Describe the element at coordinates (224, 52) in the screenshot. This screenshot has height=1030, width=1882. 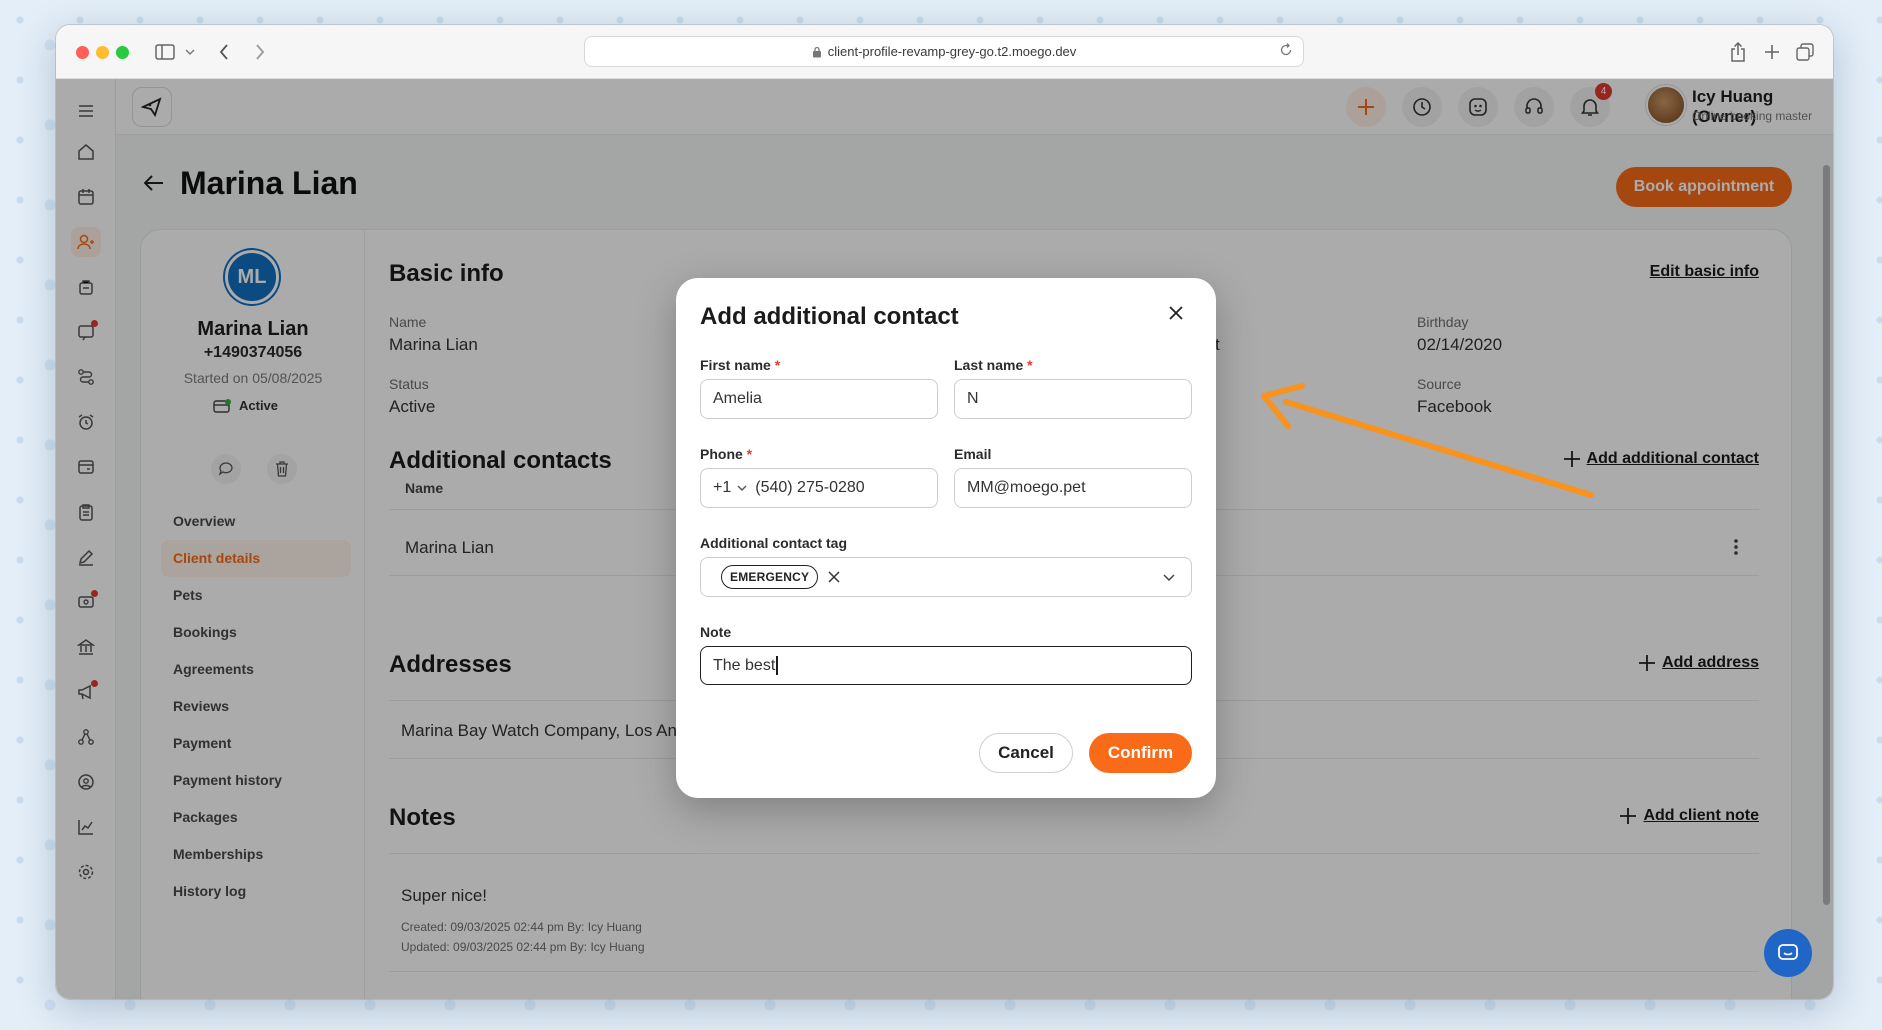
I see `back-nav-icon` at that location.